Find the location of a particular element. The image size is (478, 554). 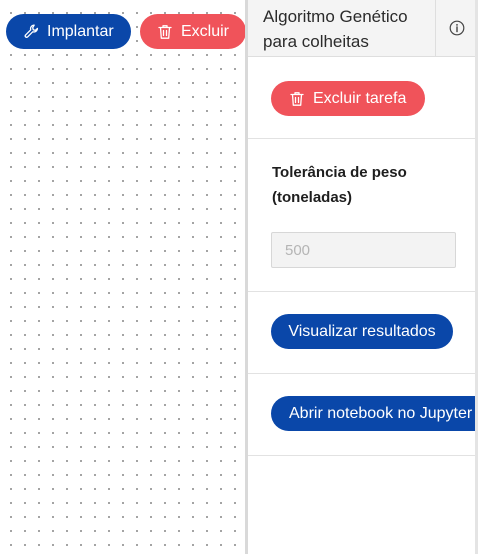

delete-task-label: Excluir tarefa is located at coordinates (360, 98).